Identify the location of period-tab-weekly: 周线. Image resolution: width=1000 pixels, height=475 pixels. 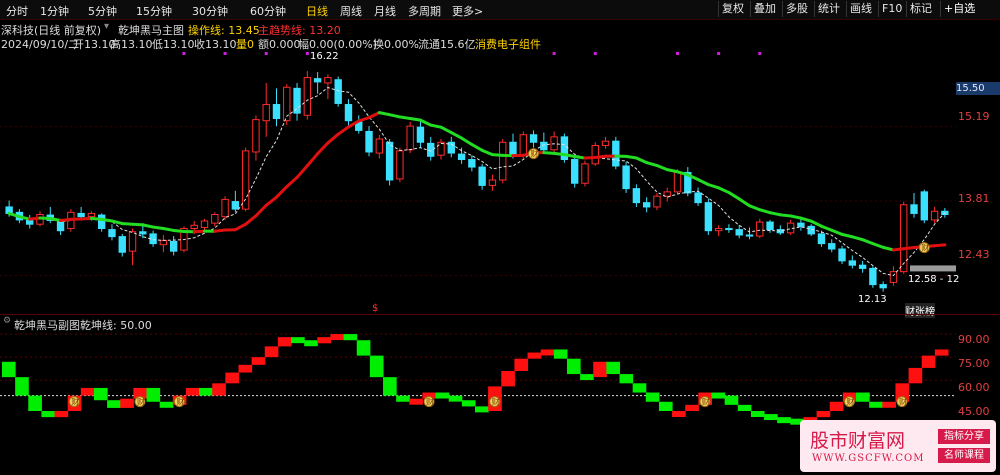
(351, 11).